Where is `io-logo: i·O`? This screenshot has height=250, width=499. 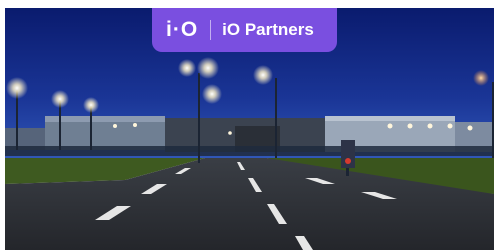
io-logo: i·O is located at coordinates (182, 29).